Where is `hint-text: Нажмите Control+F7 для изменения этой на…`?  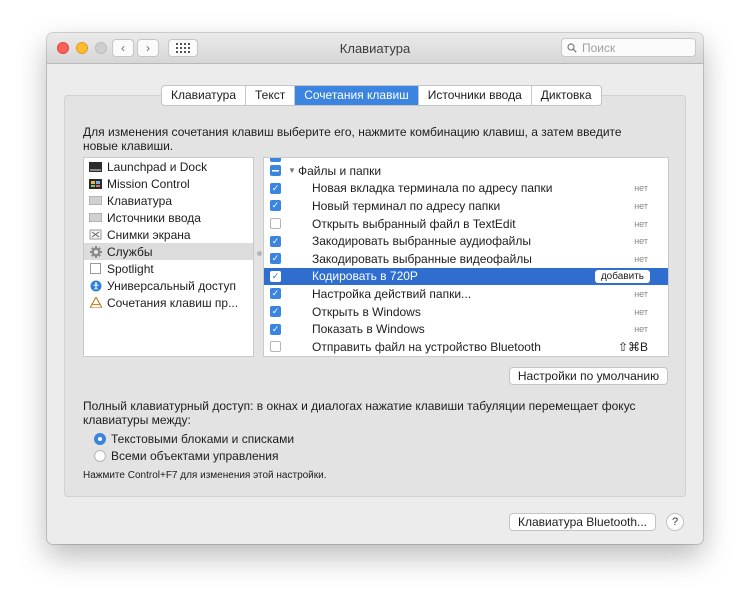
hint-text: Нажмите Control+F7 для изменения этой на… is located at coordinates (205, 475).